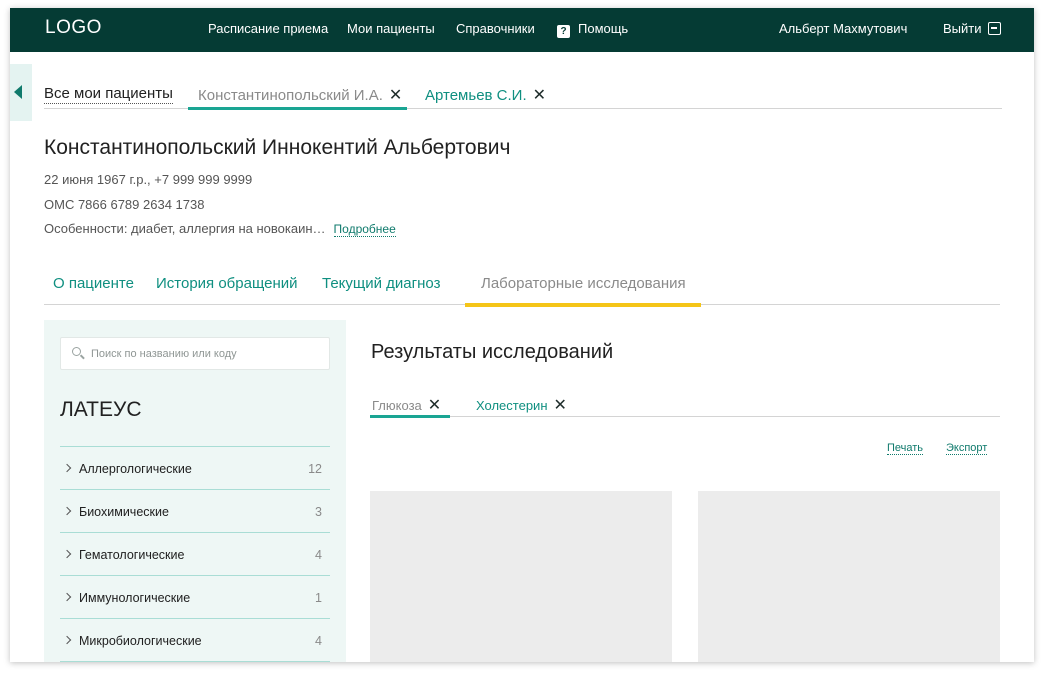 The image size is (1044, 674). I want to click on category-item-biochemistry: Биохимические 3, so click(195, 510).